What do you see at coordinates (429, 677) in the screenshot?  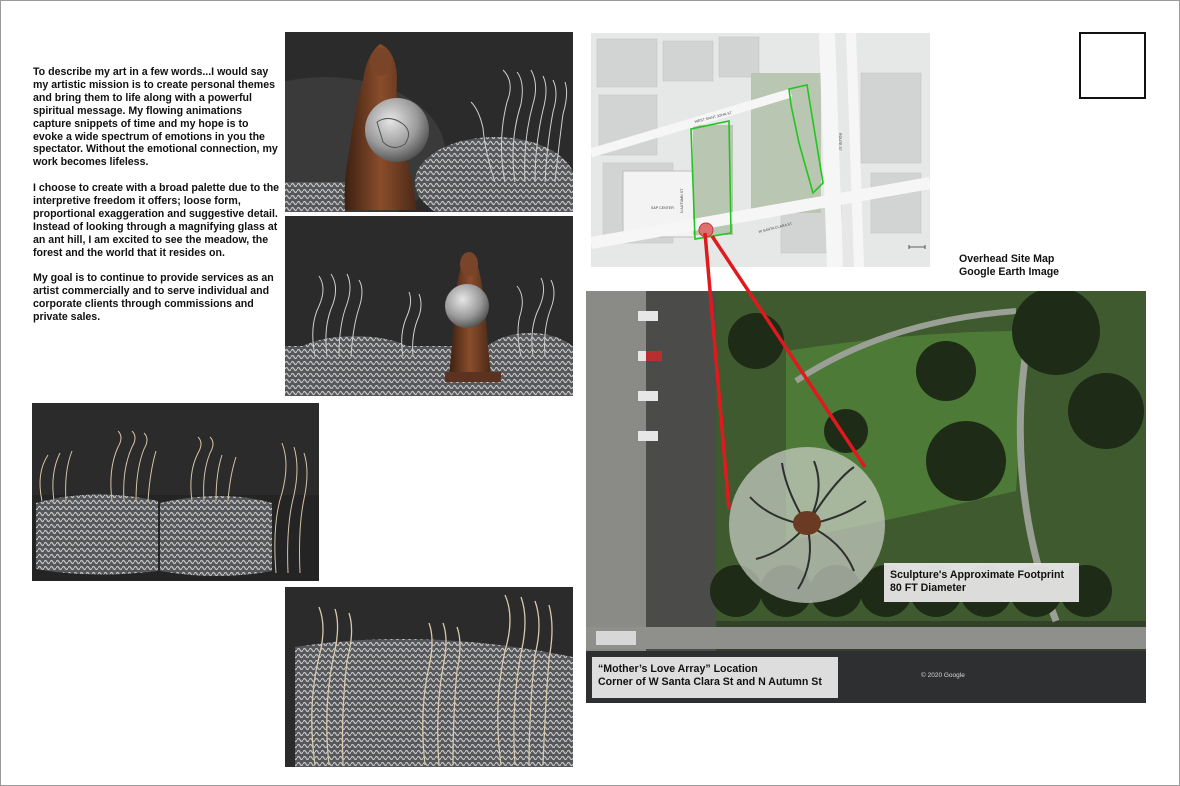 I see `sculpture-render-array-closeup` at bounding box center [429, 677].